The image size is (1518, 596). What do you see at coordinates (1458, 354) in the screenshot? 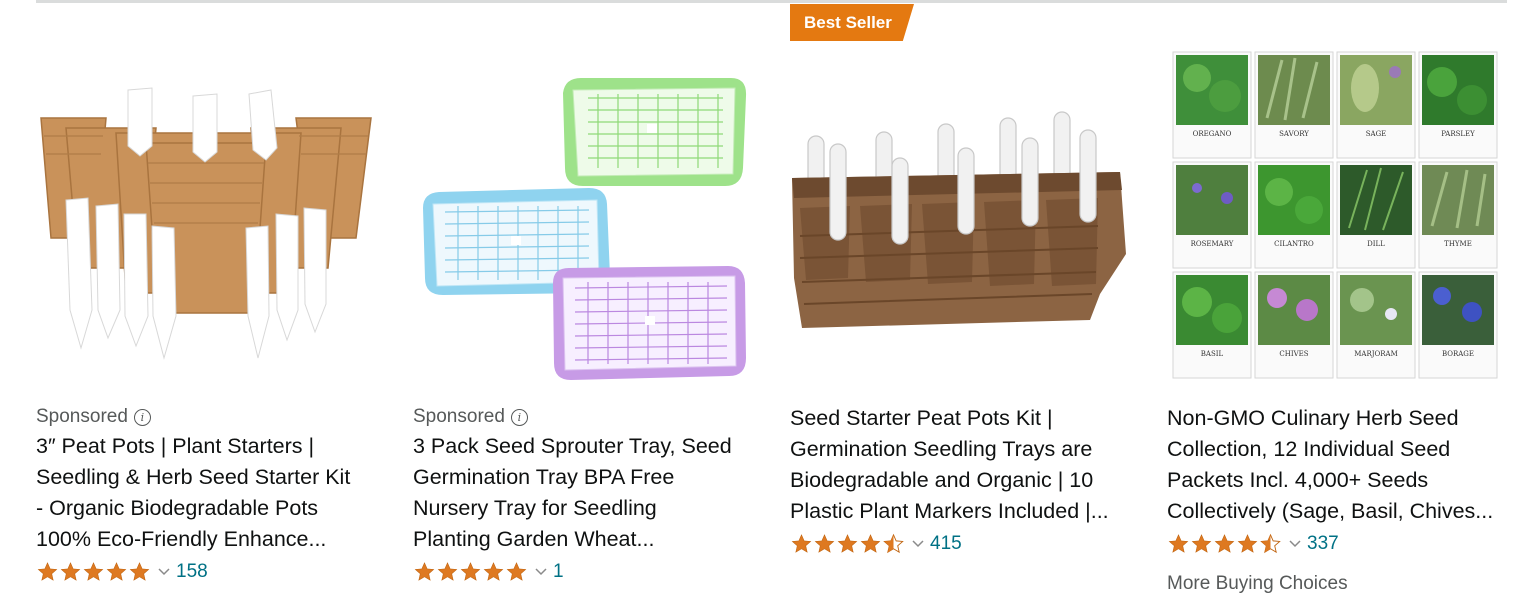
I see `herb-packet-label: BORAGE` at bounding box center [1458, 354].